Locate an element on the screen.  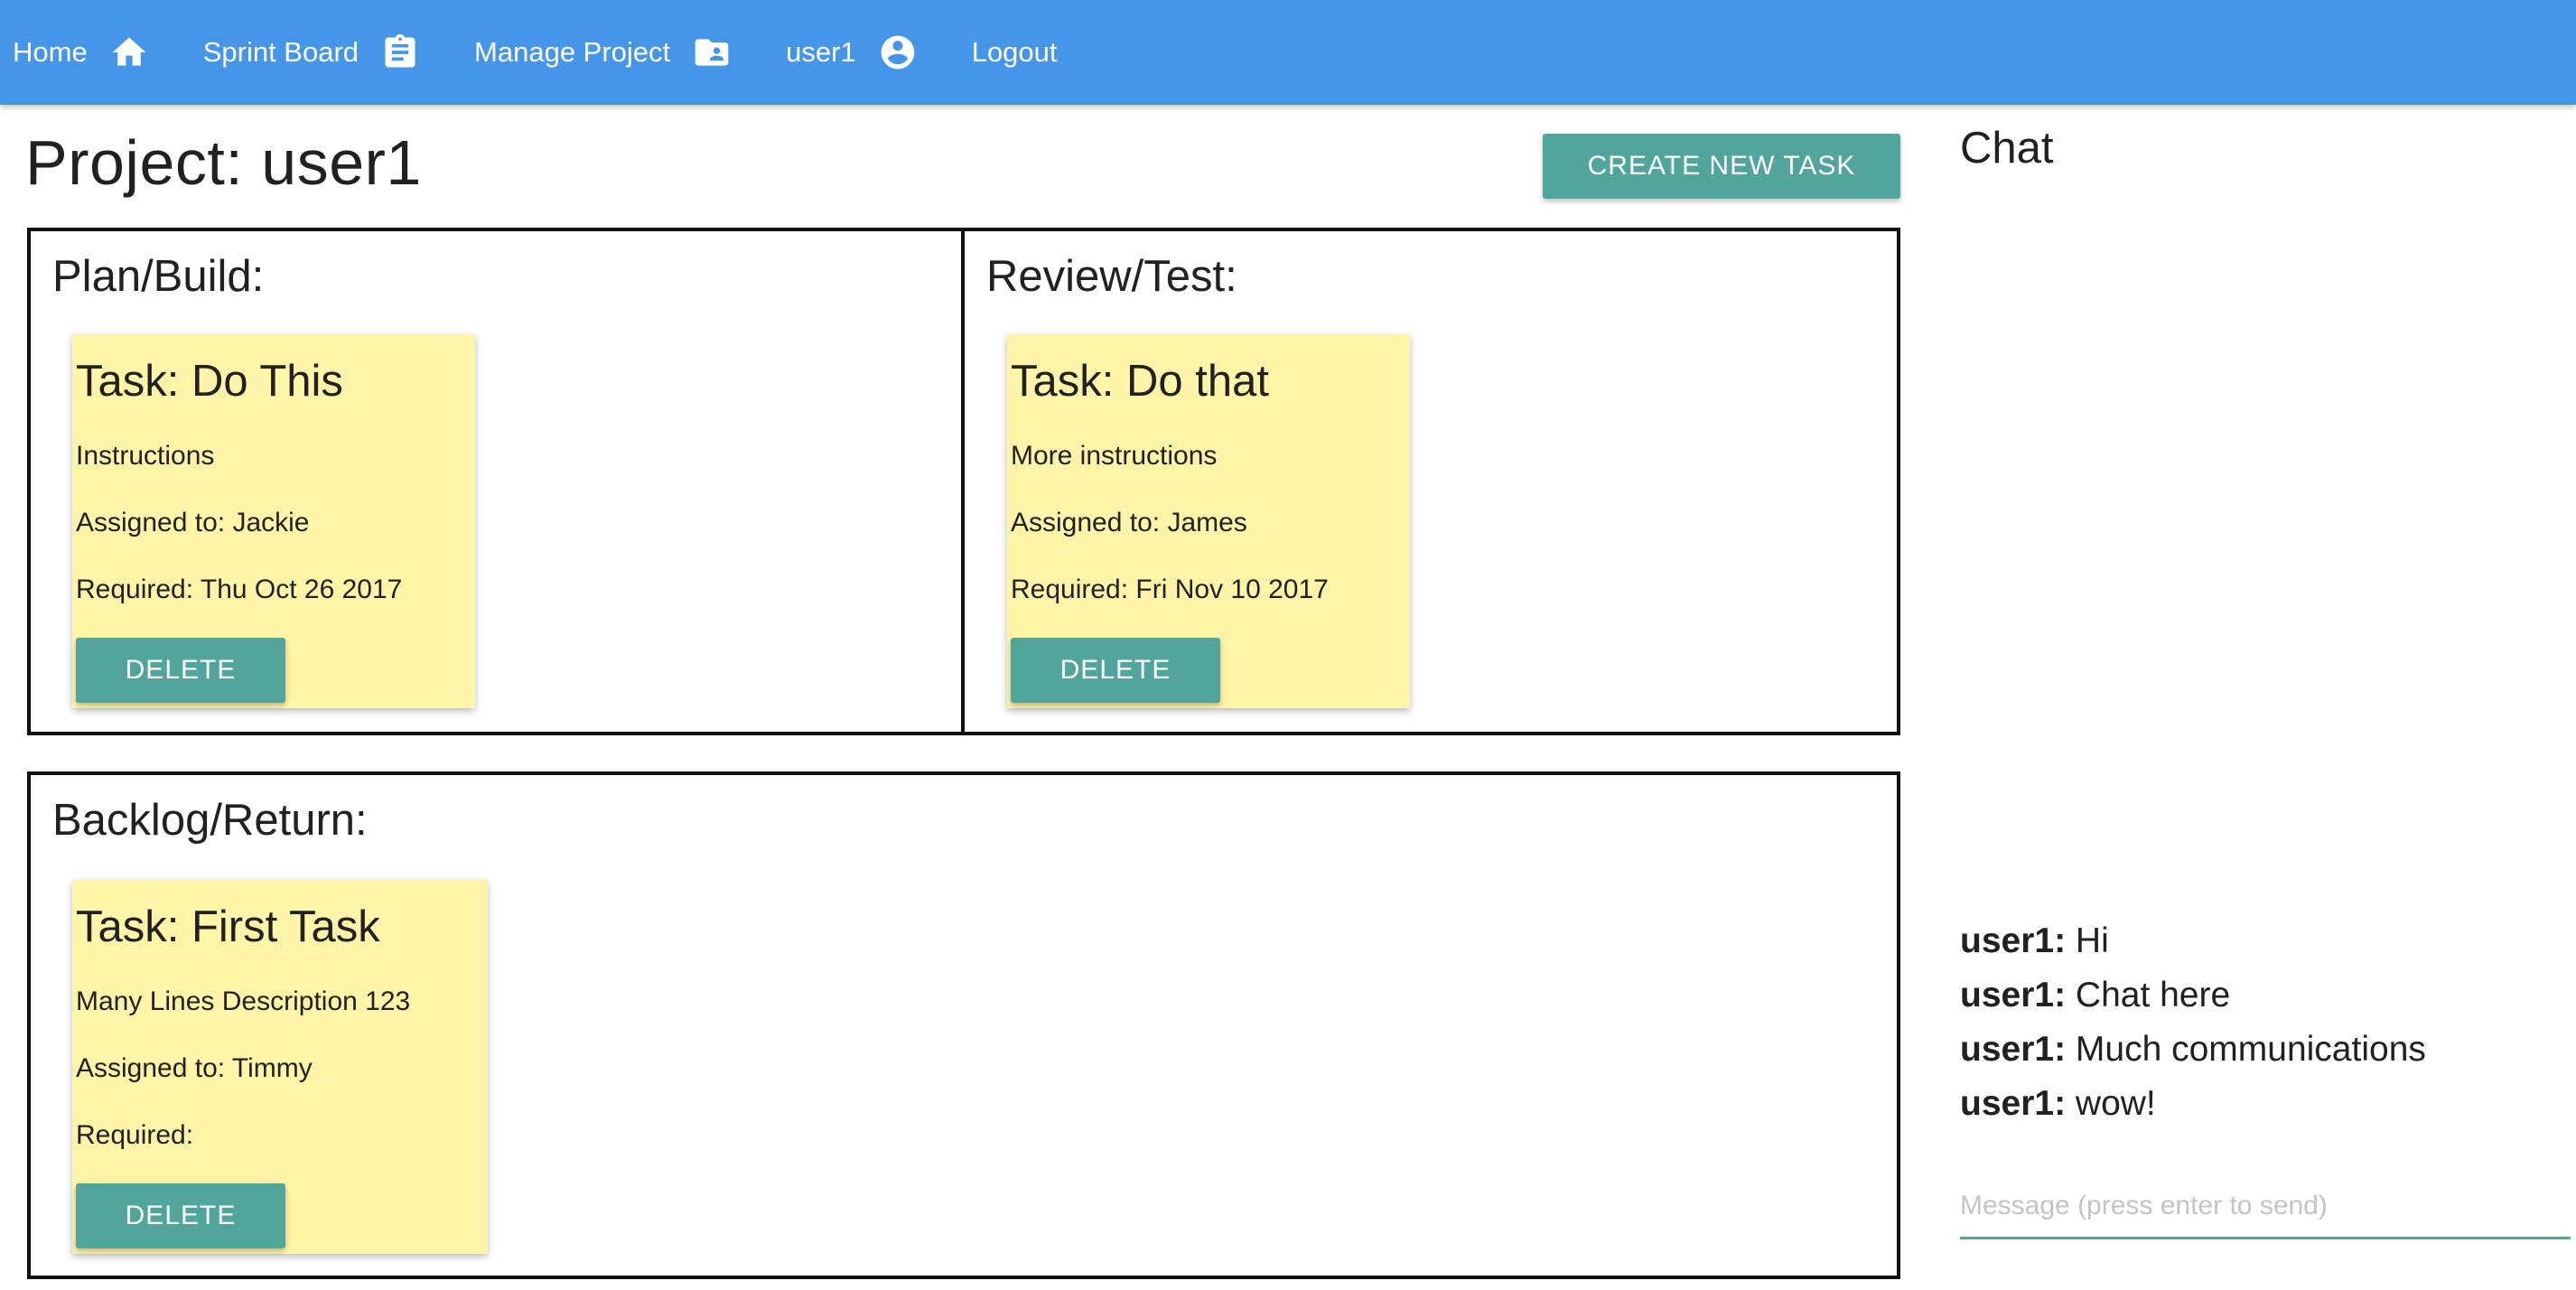
nav-home-label: Home is located at coordinates (51, 52).